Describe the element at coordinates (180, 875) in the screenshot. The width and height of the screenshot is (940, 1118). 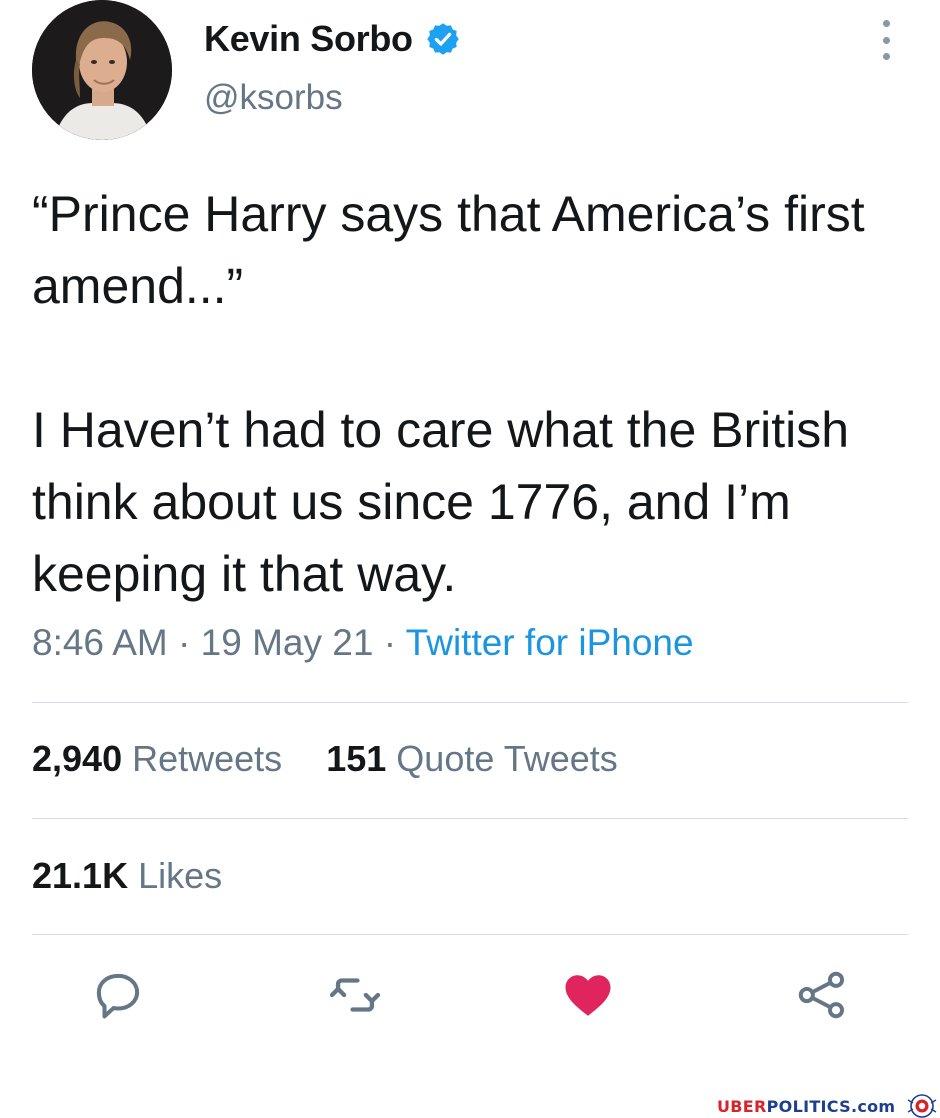
I see `likes-label: Likes` at that location.